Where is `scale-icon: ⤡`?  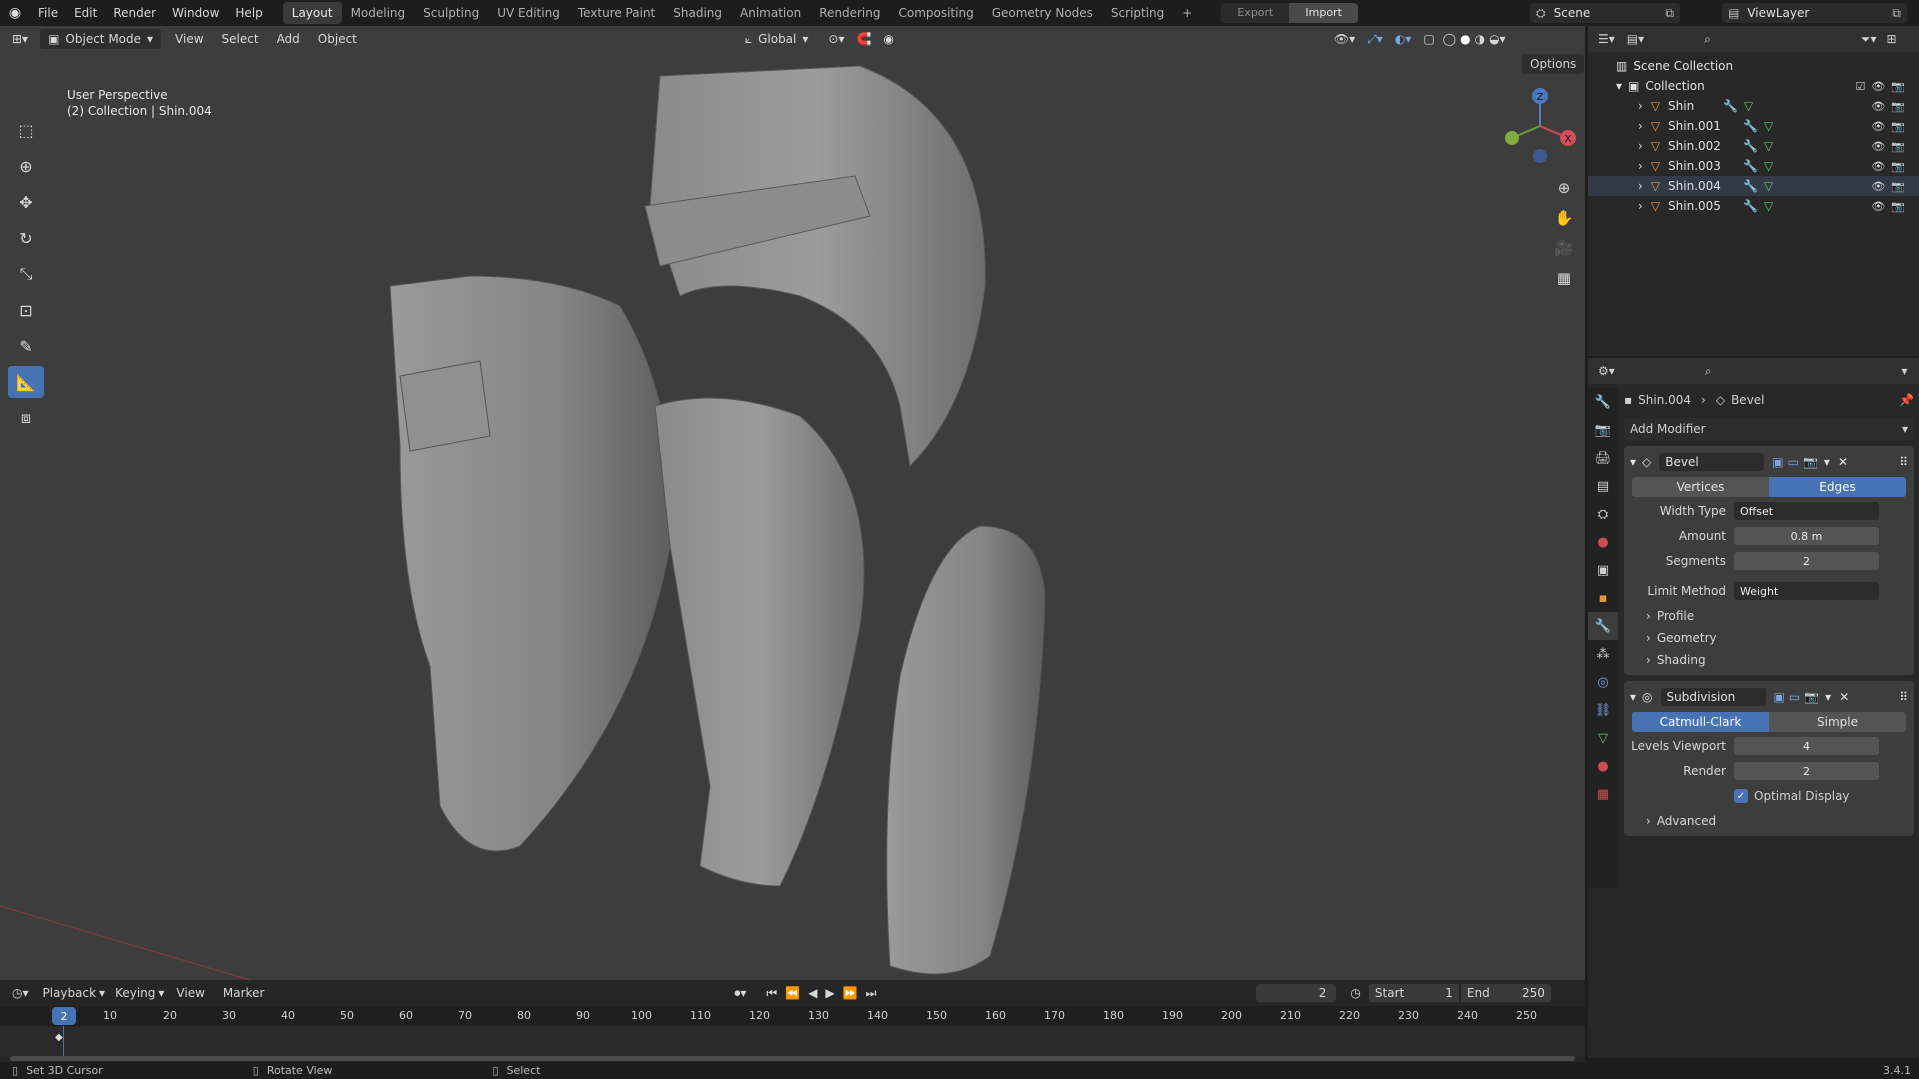
scale-icon: ⤡ is located at coordinates (26, 274).